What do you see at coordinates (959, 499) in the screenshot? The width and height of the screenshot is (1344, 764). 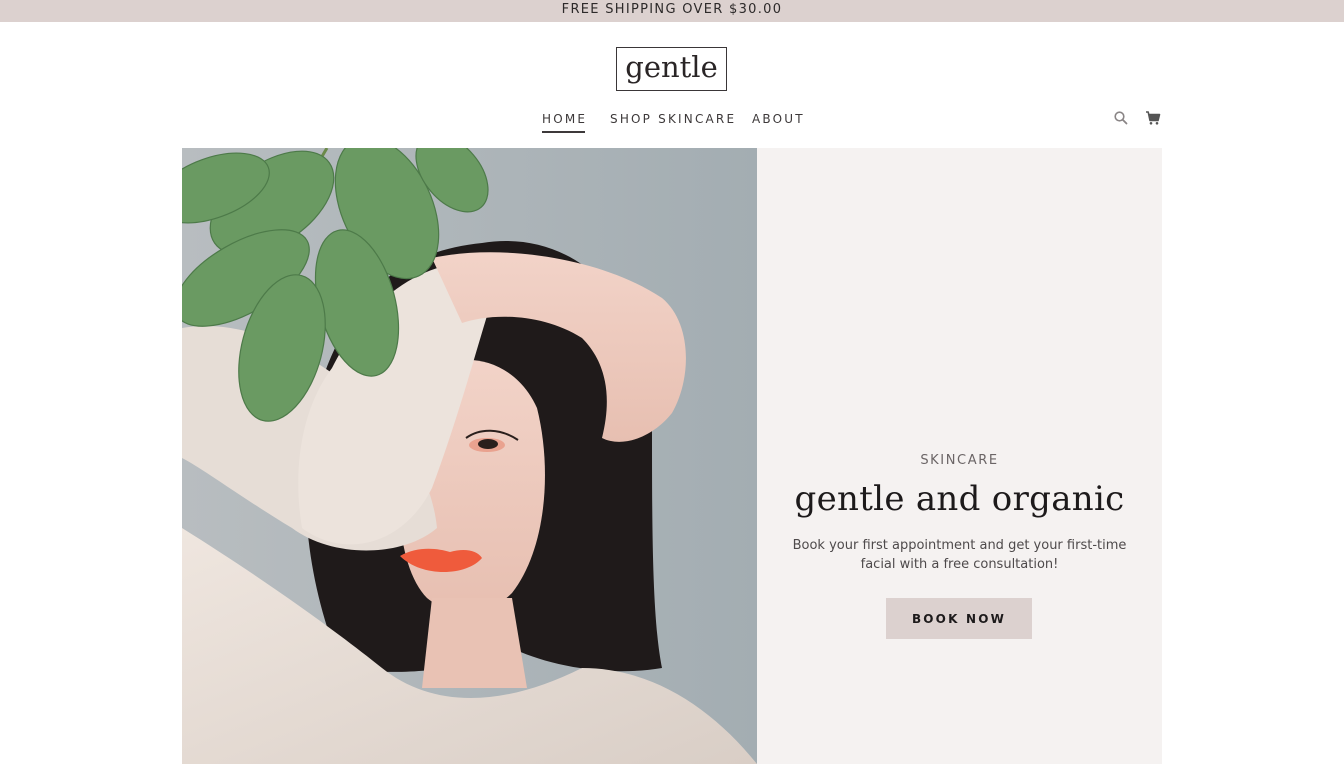 I see `hero-headline: gentle and organic` at bounding box center [959, 499].